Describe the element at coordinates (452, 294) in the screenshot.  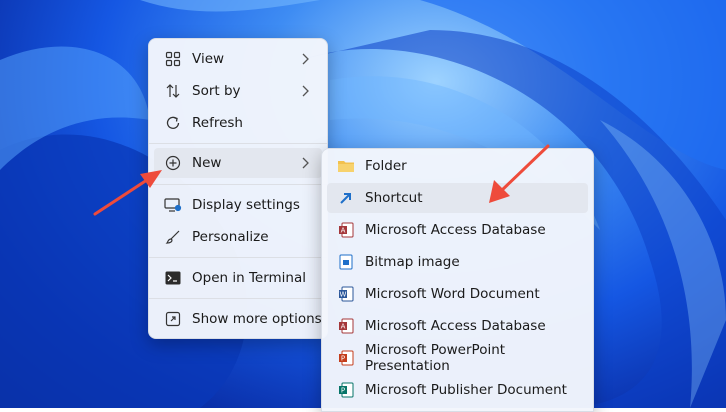
I see `submenu-item-label: Microsoft Word Document` at that location.